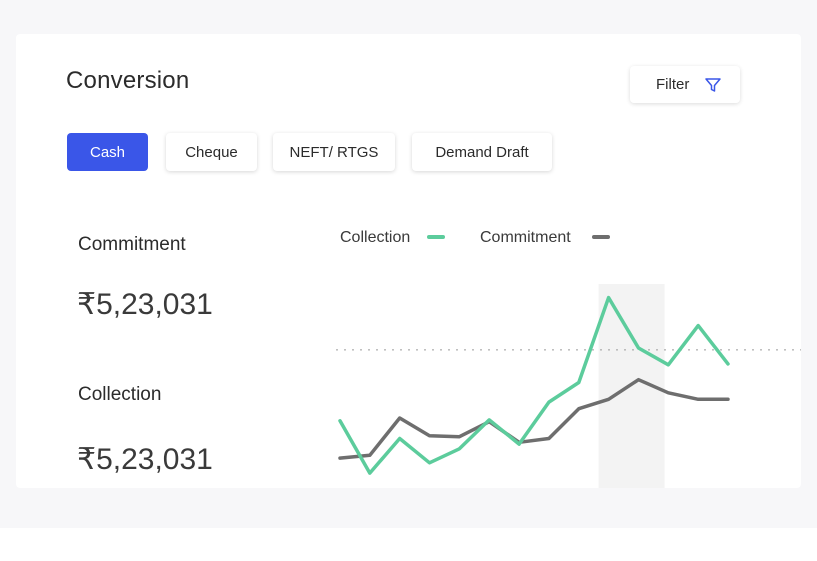 Image resolution: width=817 pixels, height=561 pixels. What do you see at coordinates (211, 152) in the screenshot?
I see `tab-cheque: Cheque` at bounding box center [211, 152].